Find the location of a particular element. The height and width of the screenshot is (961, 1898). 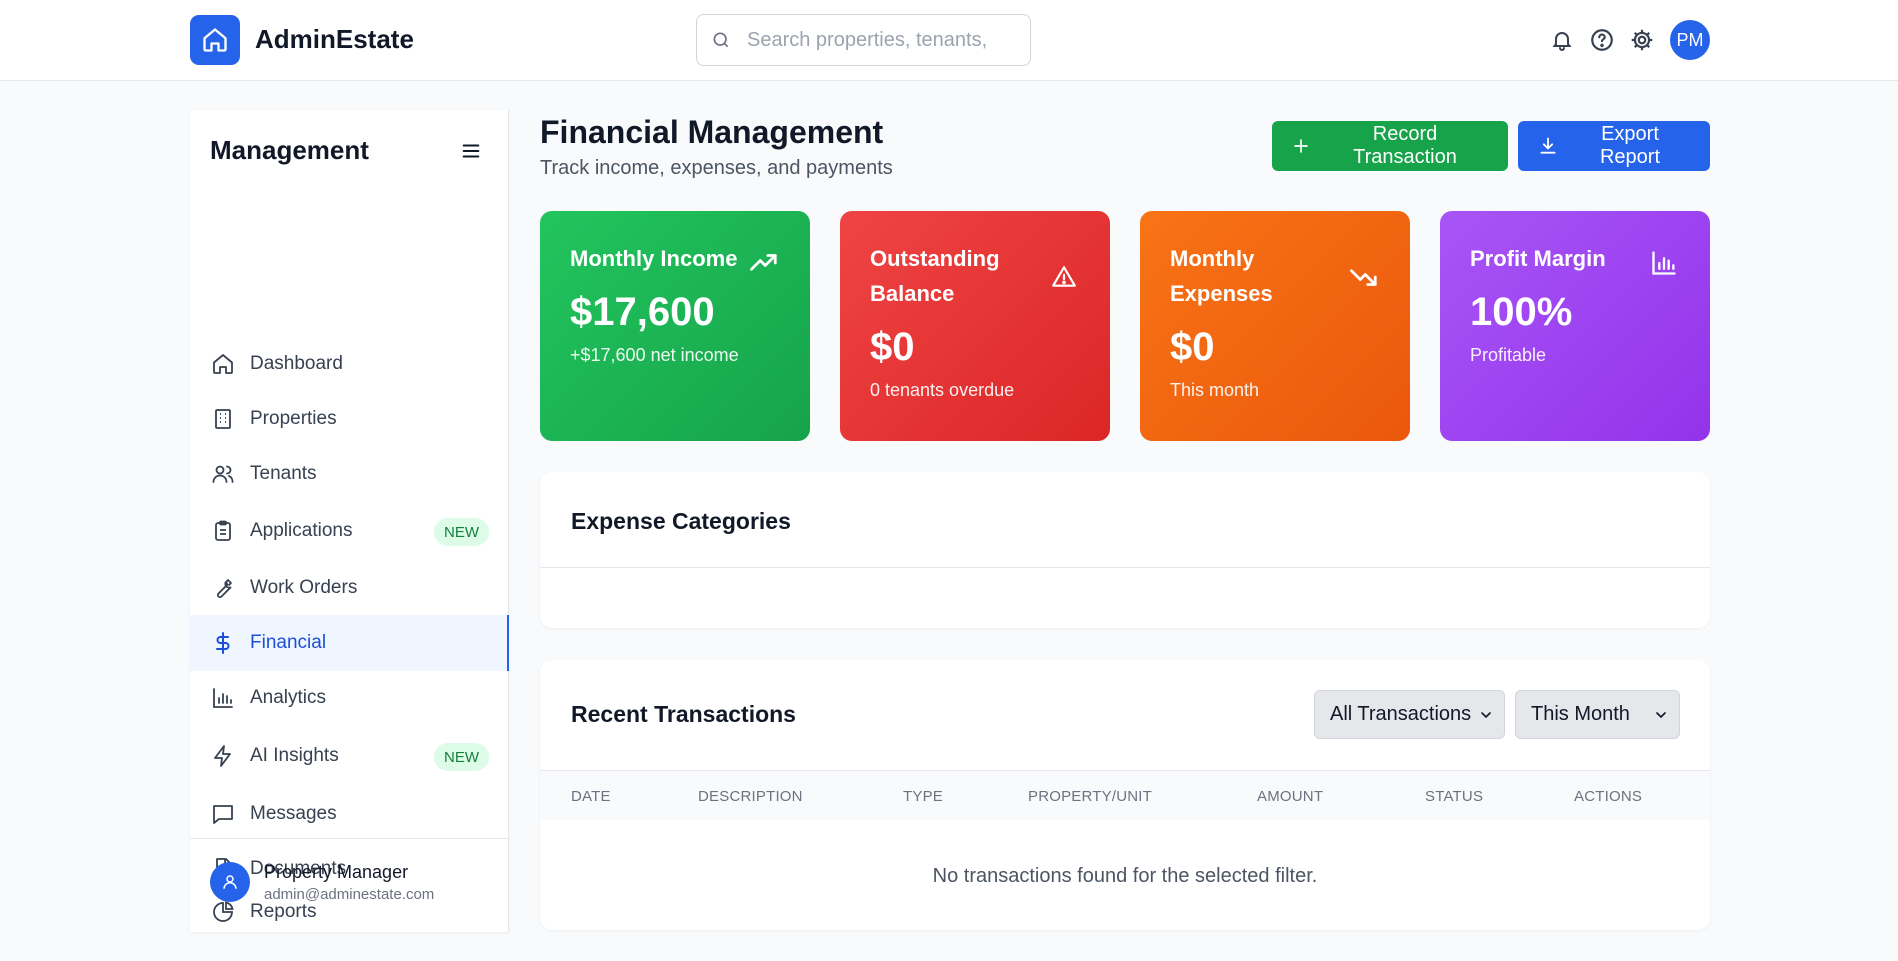

card-label: Monthly Expenses is located at coordinates (1221, 276).